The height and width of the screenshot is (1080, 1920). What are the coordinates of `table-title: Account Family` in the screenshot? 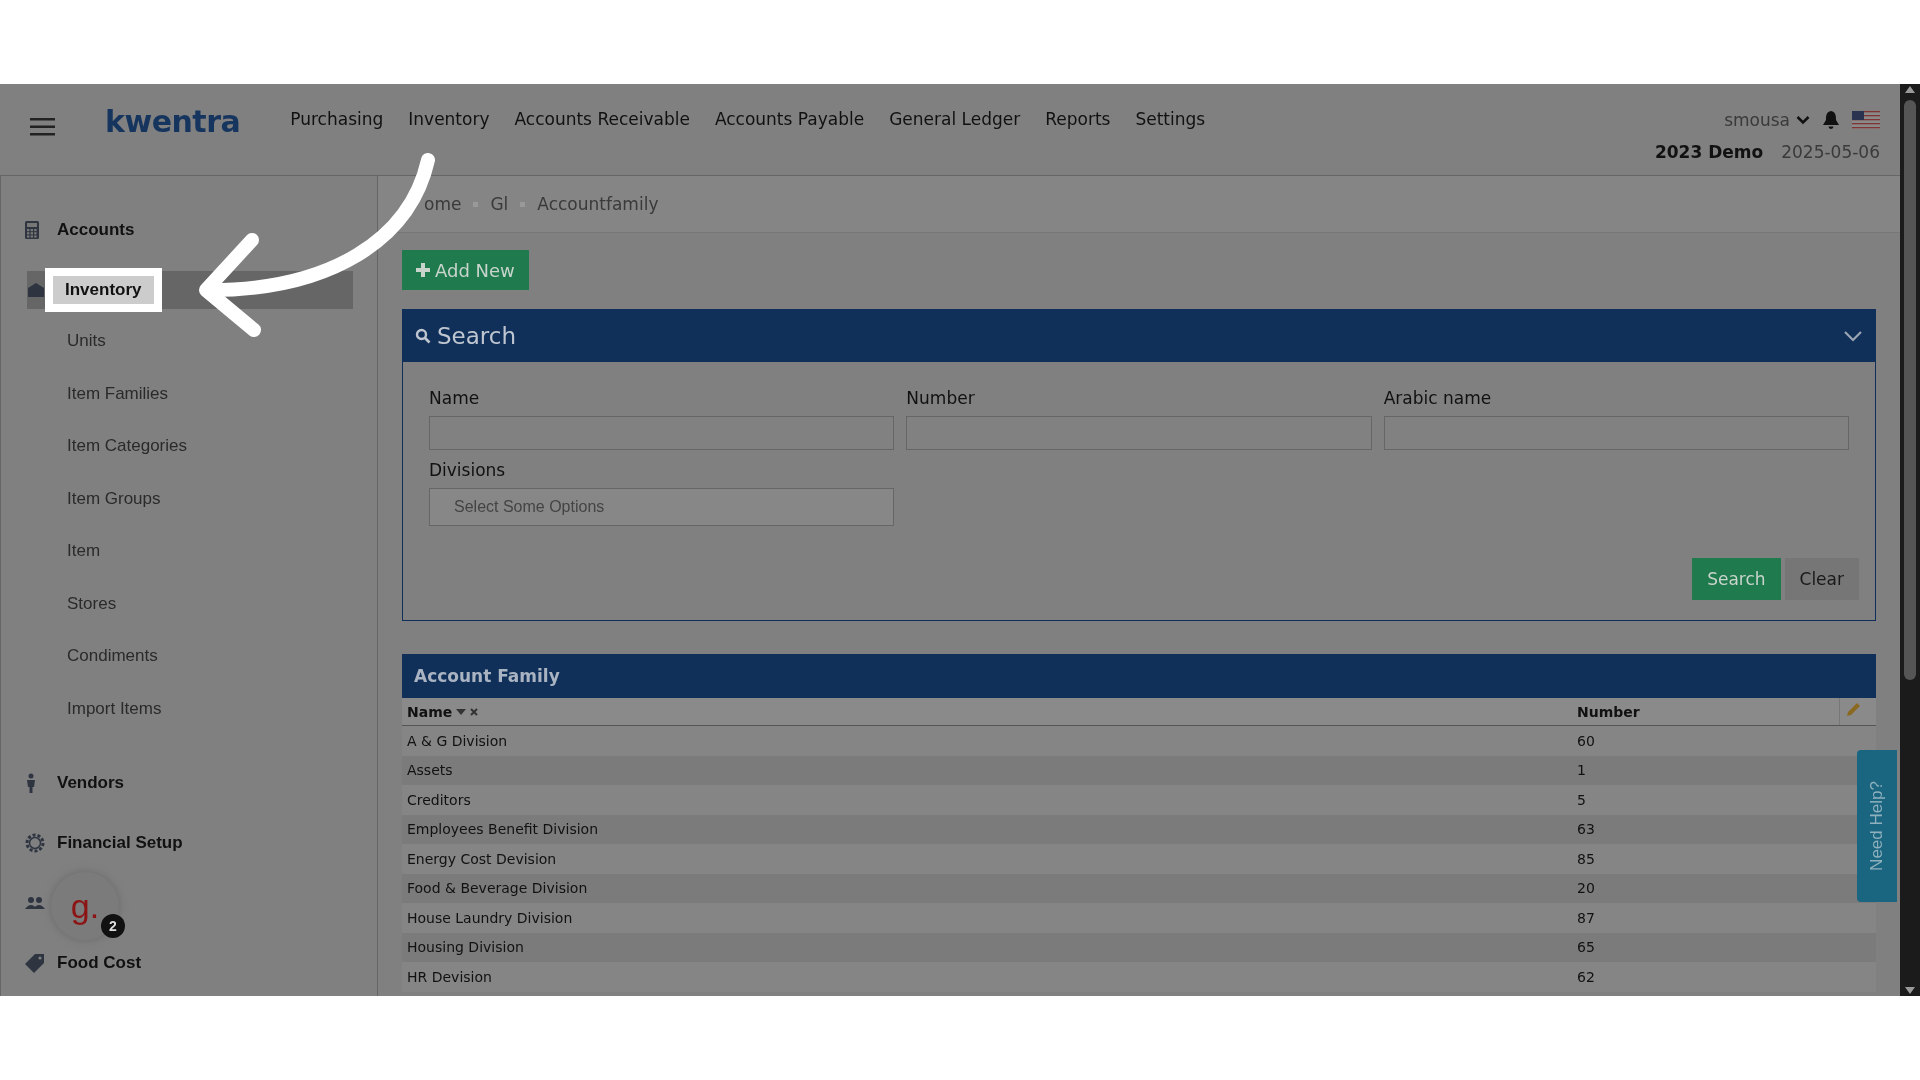 It's located at (1139, 676).